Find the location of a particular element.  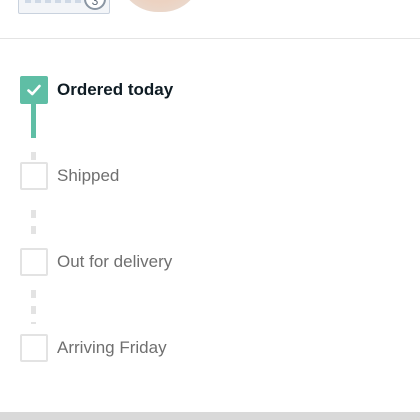

step-checkbox-completed is located at coordinates (34, 90).